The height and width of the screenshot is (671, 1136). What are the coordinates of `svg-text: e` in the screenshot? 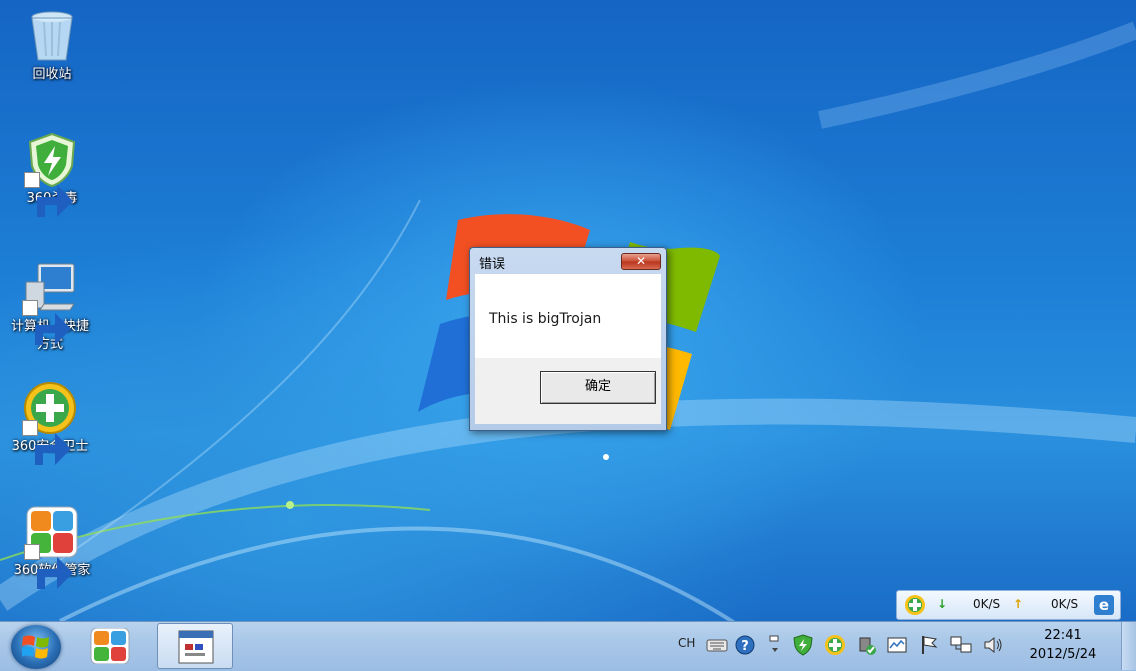 It's located at (1104, 605).